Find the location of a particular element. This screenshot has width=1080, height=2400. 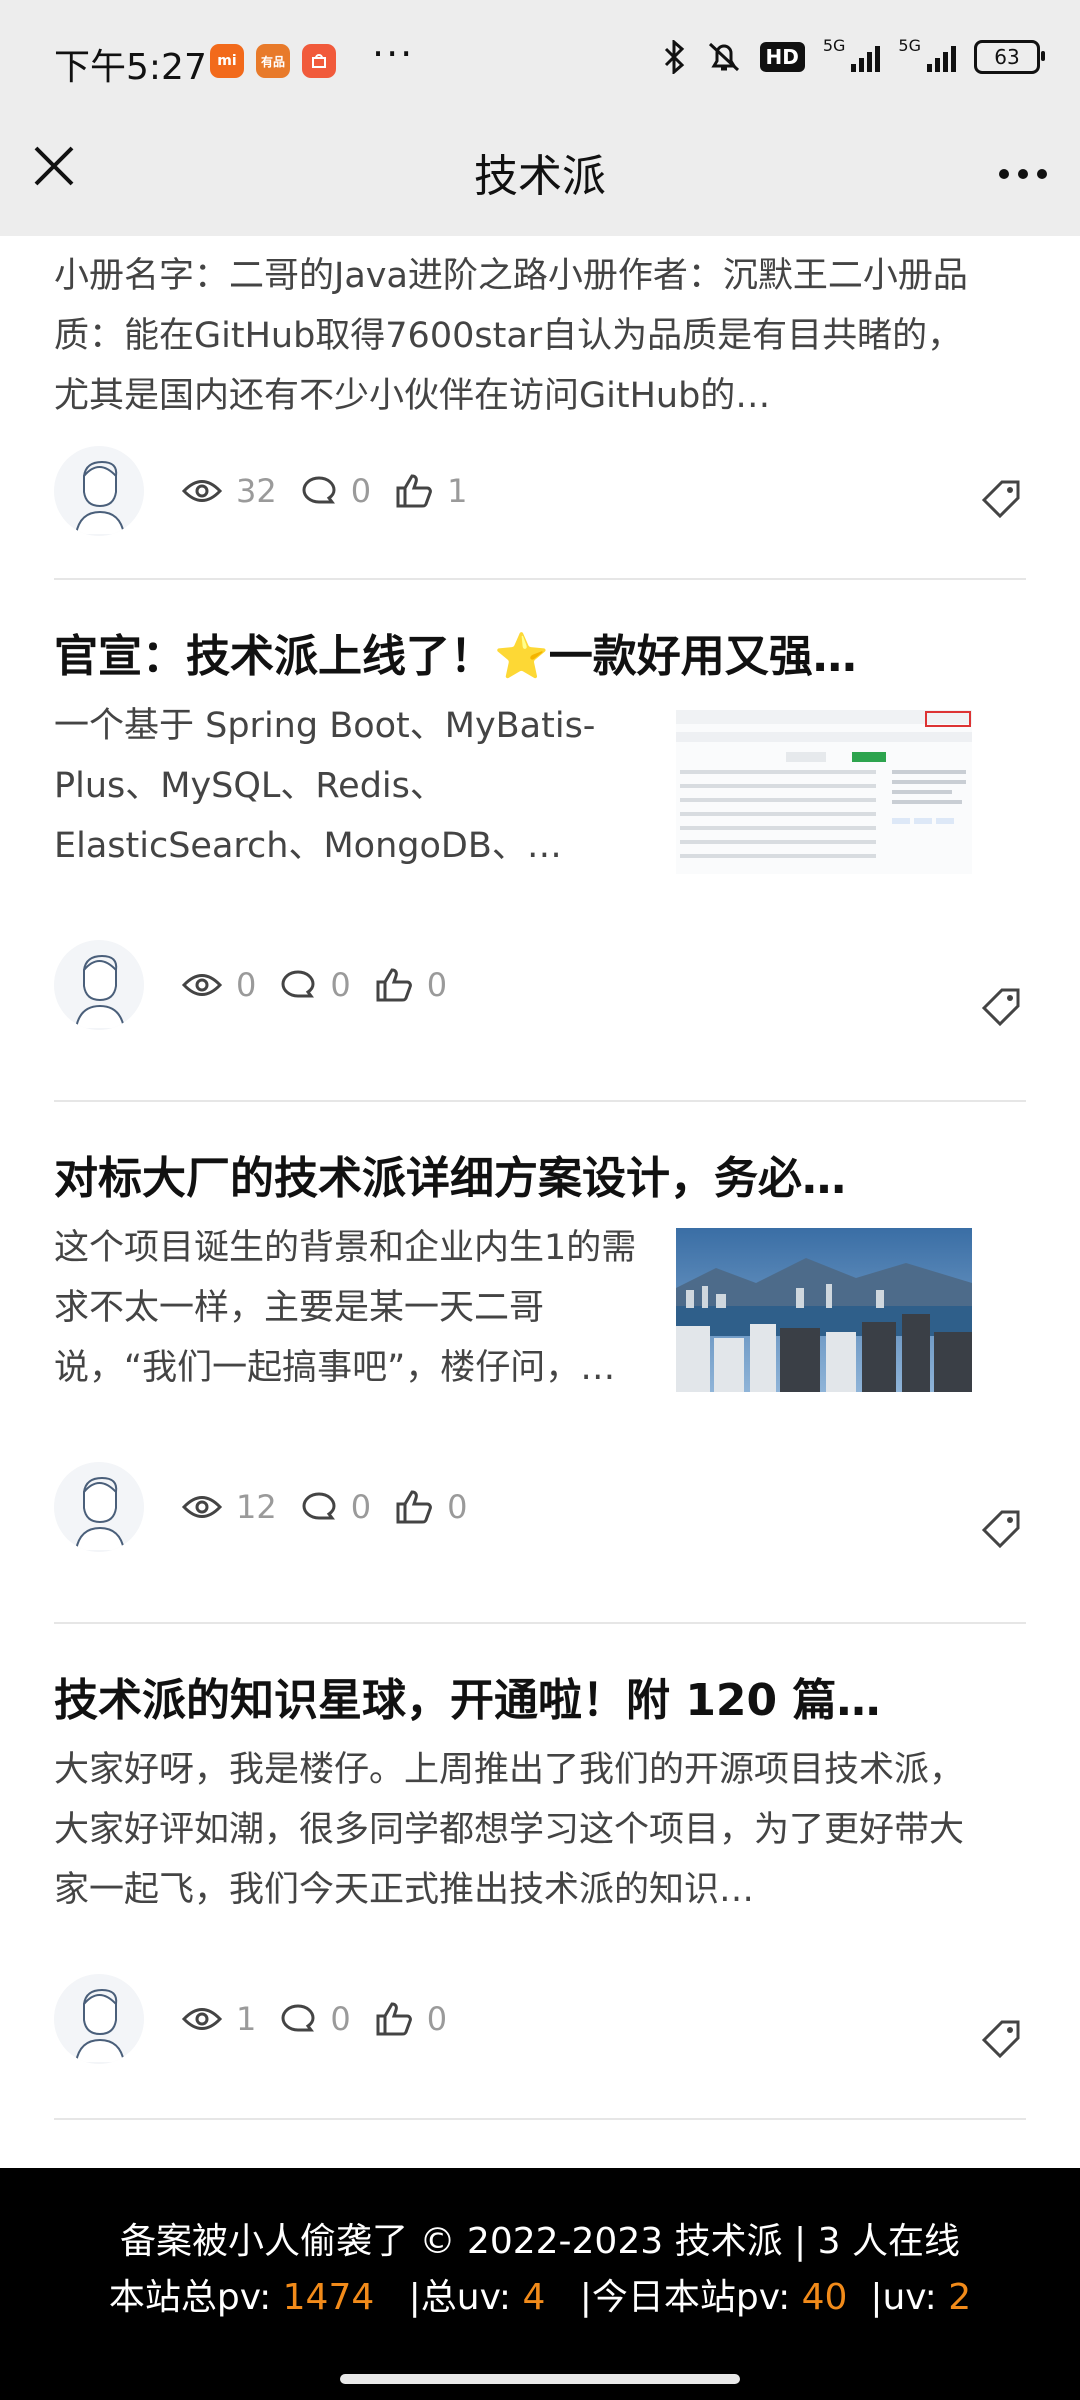

view-count: 32 is located at coordinates (229, 491).